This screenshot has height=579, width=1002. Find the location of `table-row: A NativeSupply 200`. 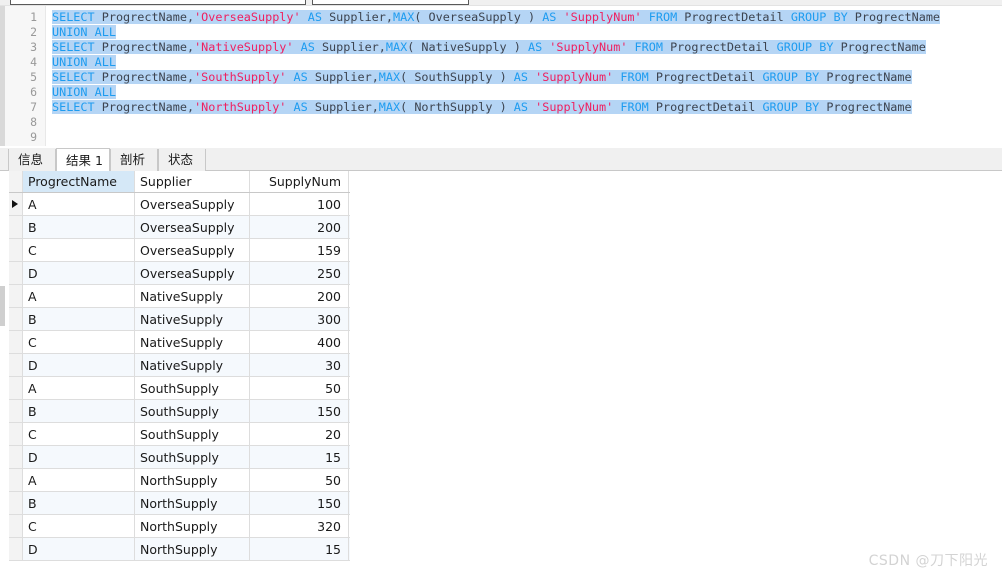

table-row: A NativeSupply 200 is located at coordinates (179, 296).